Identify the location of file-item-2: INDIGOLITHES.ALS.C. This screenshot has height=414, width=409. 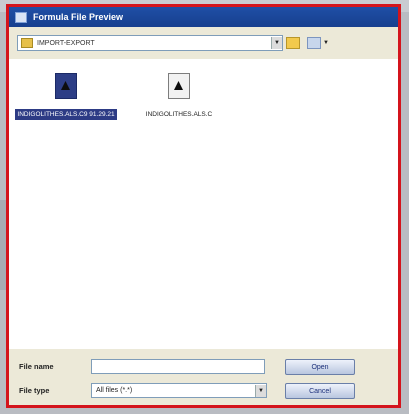
(179, 97).